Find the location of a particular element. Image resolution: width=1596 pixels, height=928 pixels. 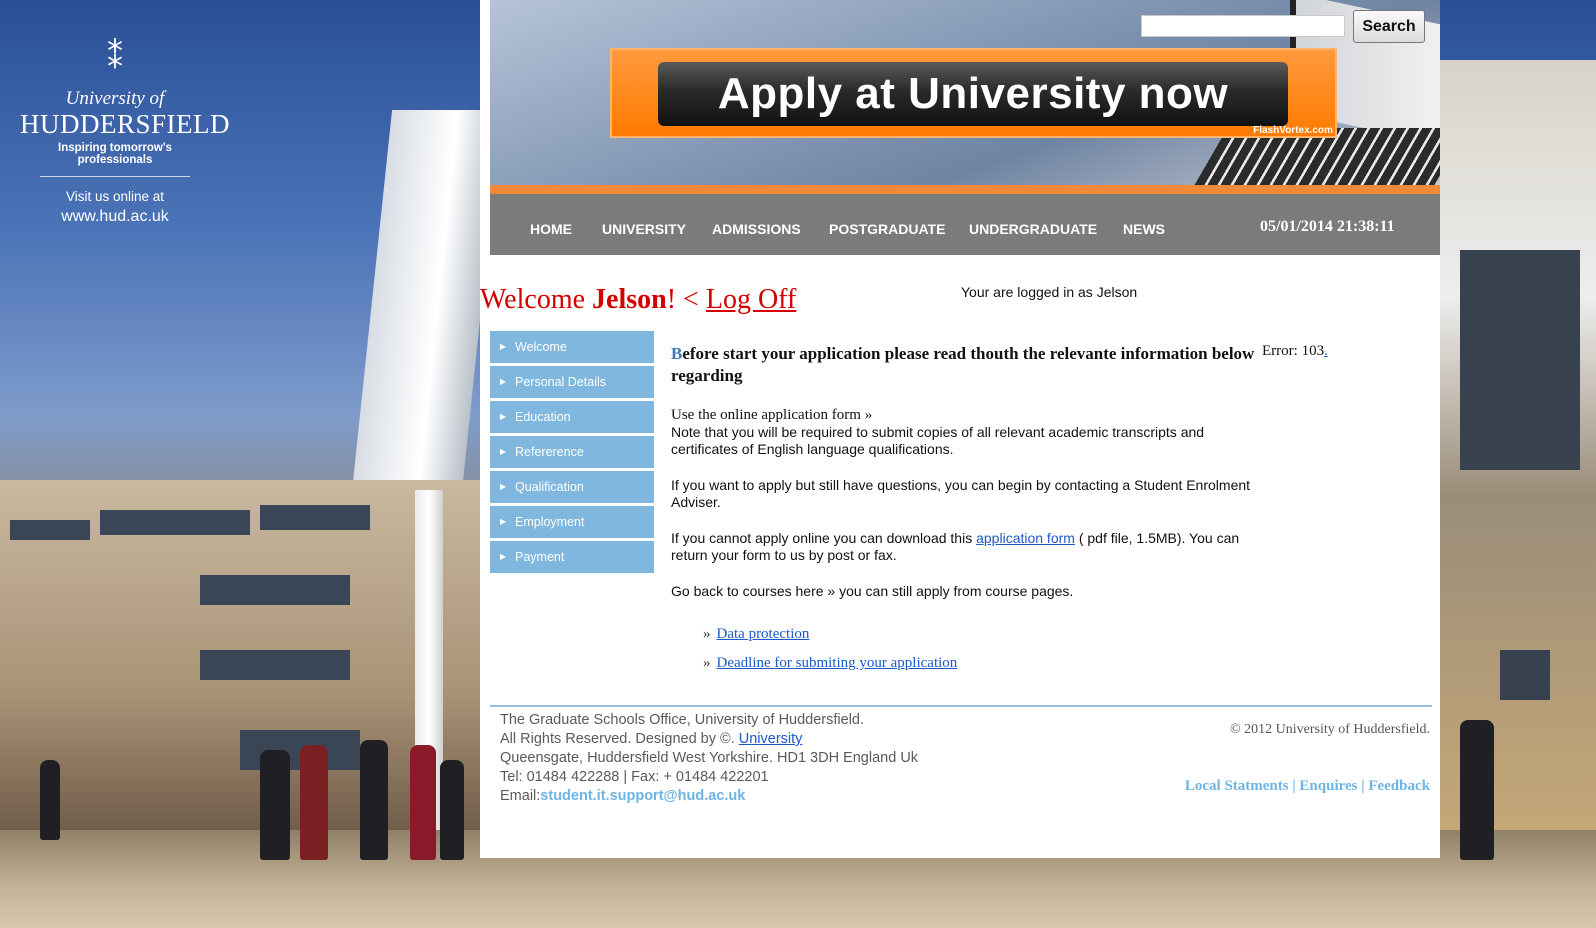

footer-links: Local Statments | Enquires | Feedback is located at coordinates (1307, 786).